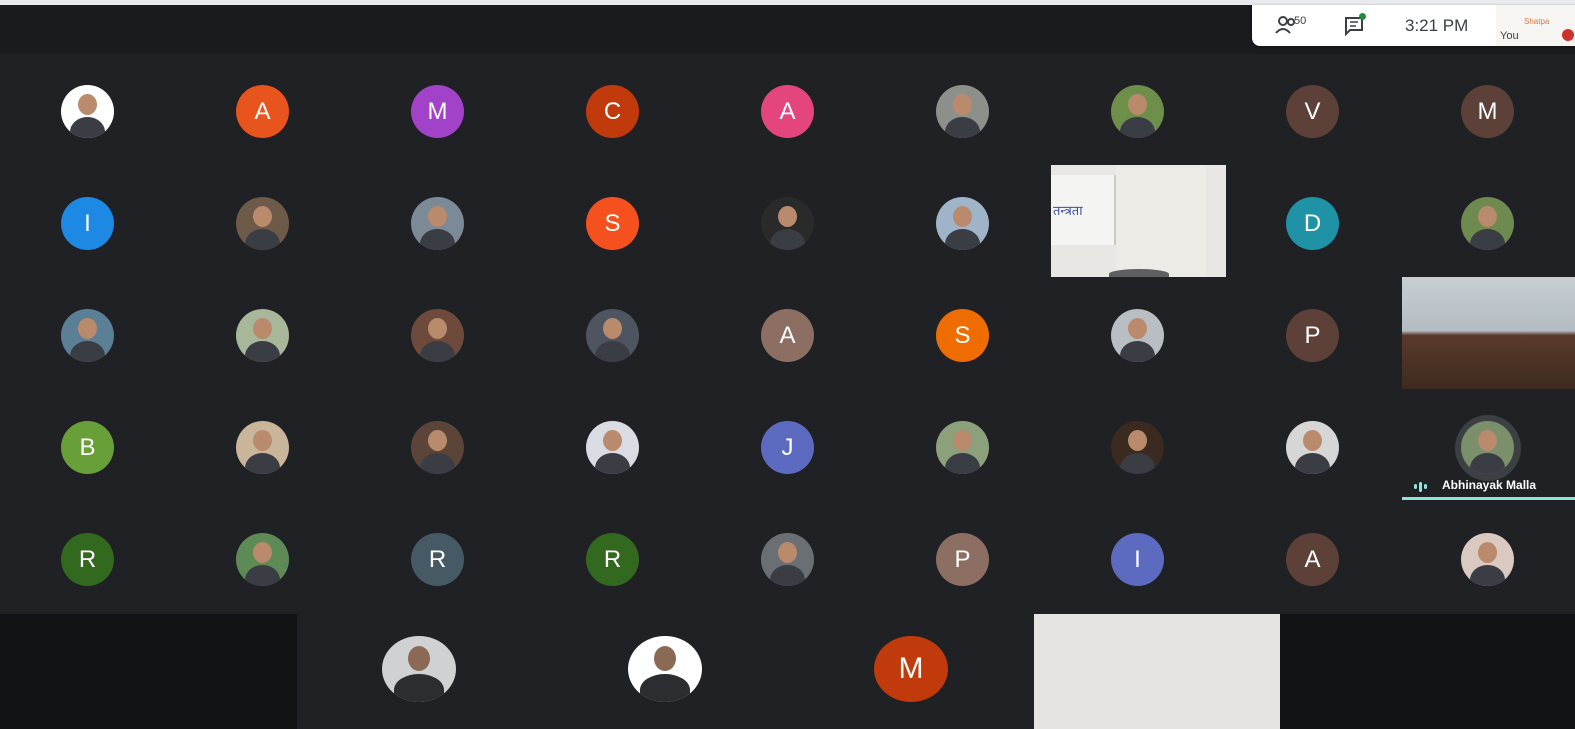  What do you see at coordinates (1489, 485) in the screenshot?
I see `active-speaker-name: Abhinayak Malla` at bounding box center [1489, 485].